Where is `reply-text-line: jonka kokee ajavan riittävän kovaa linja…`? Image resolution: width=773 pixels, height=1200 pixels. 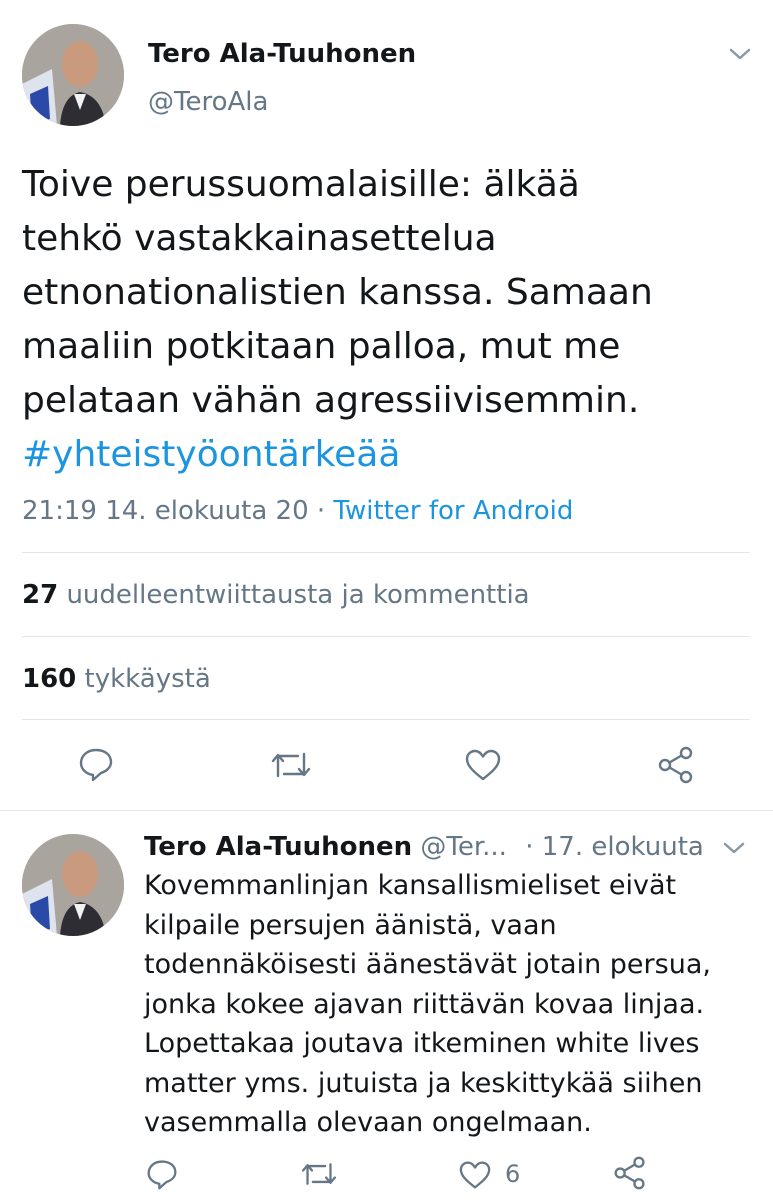
reply-text-line: jonka kokee ajavan riittävän kovaa linja… is located at coordinates (424, 1004).